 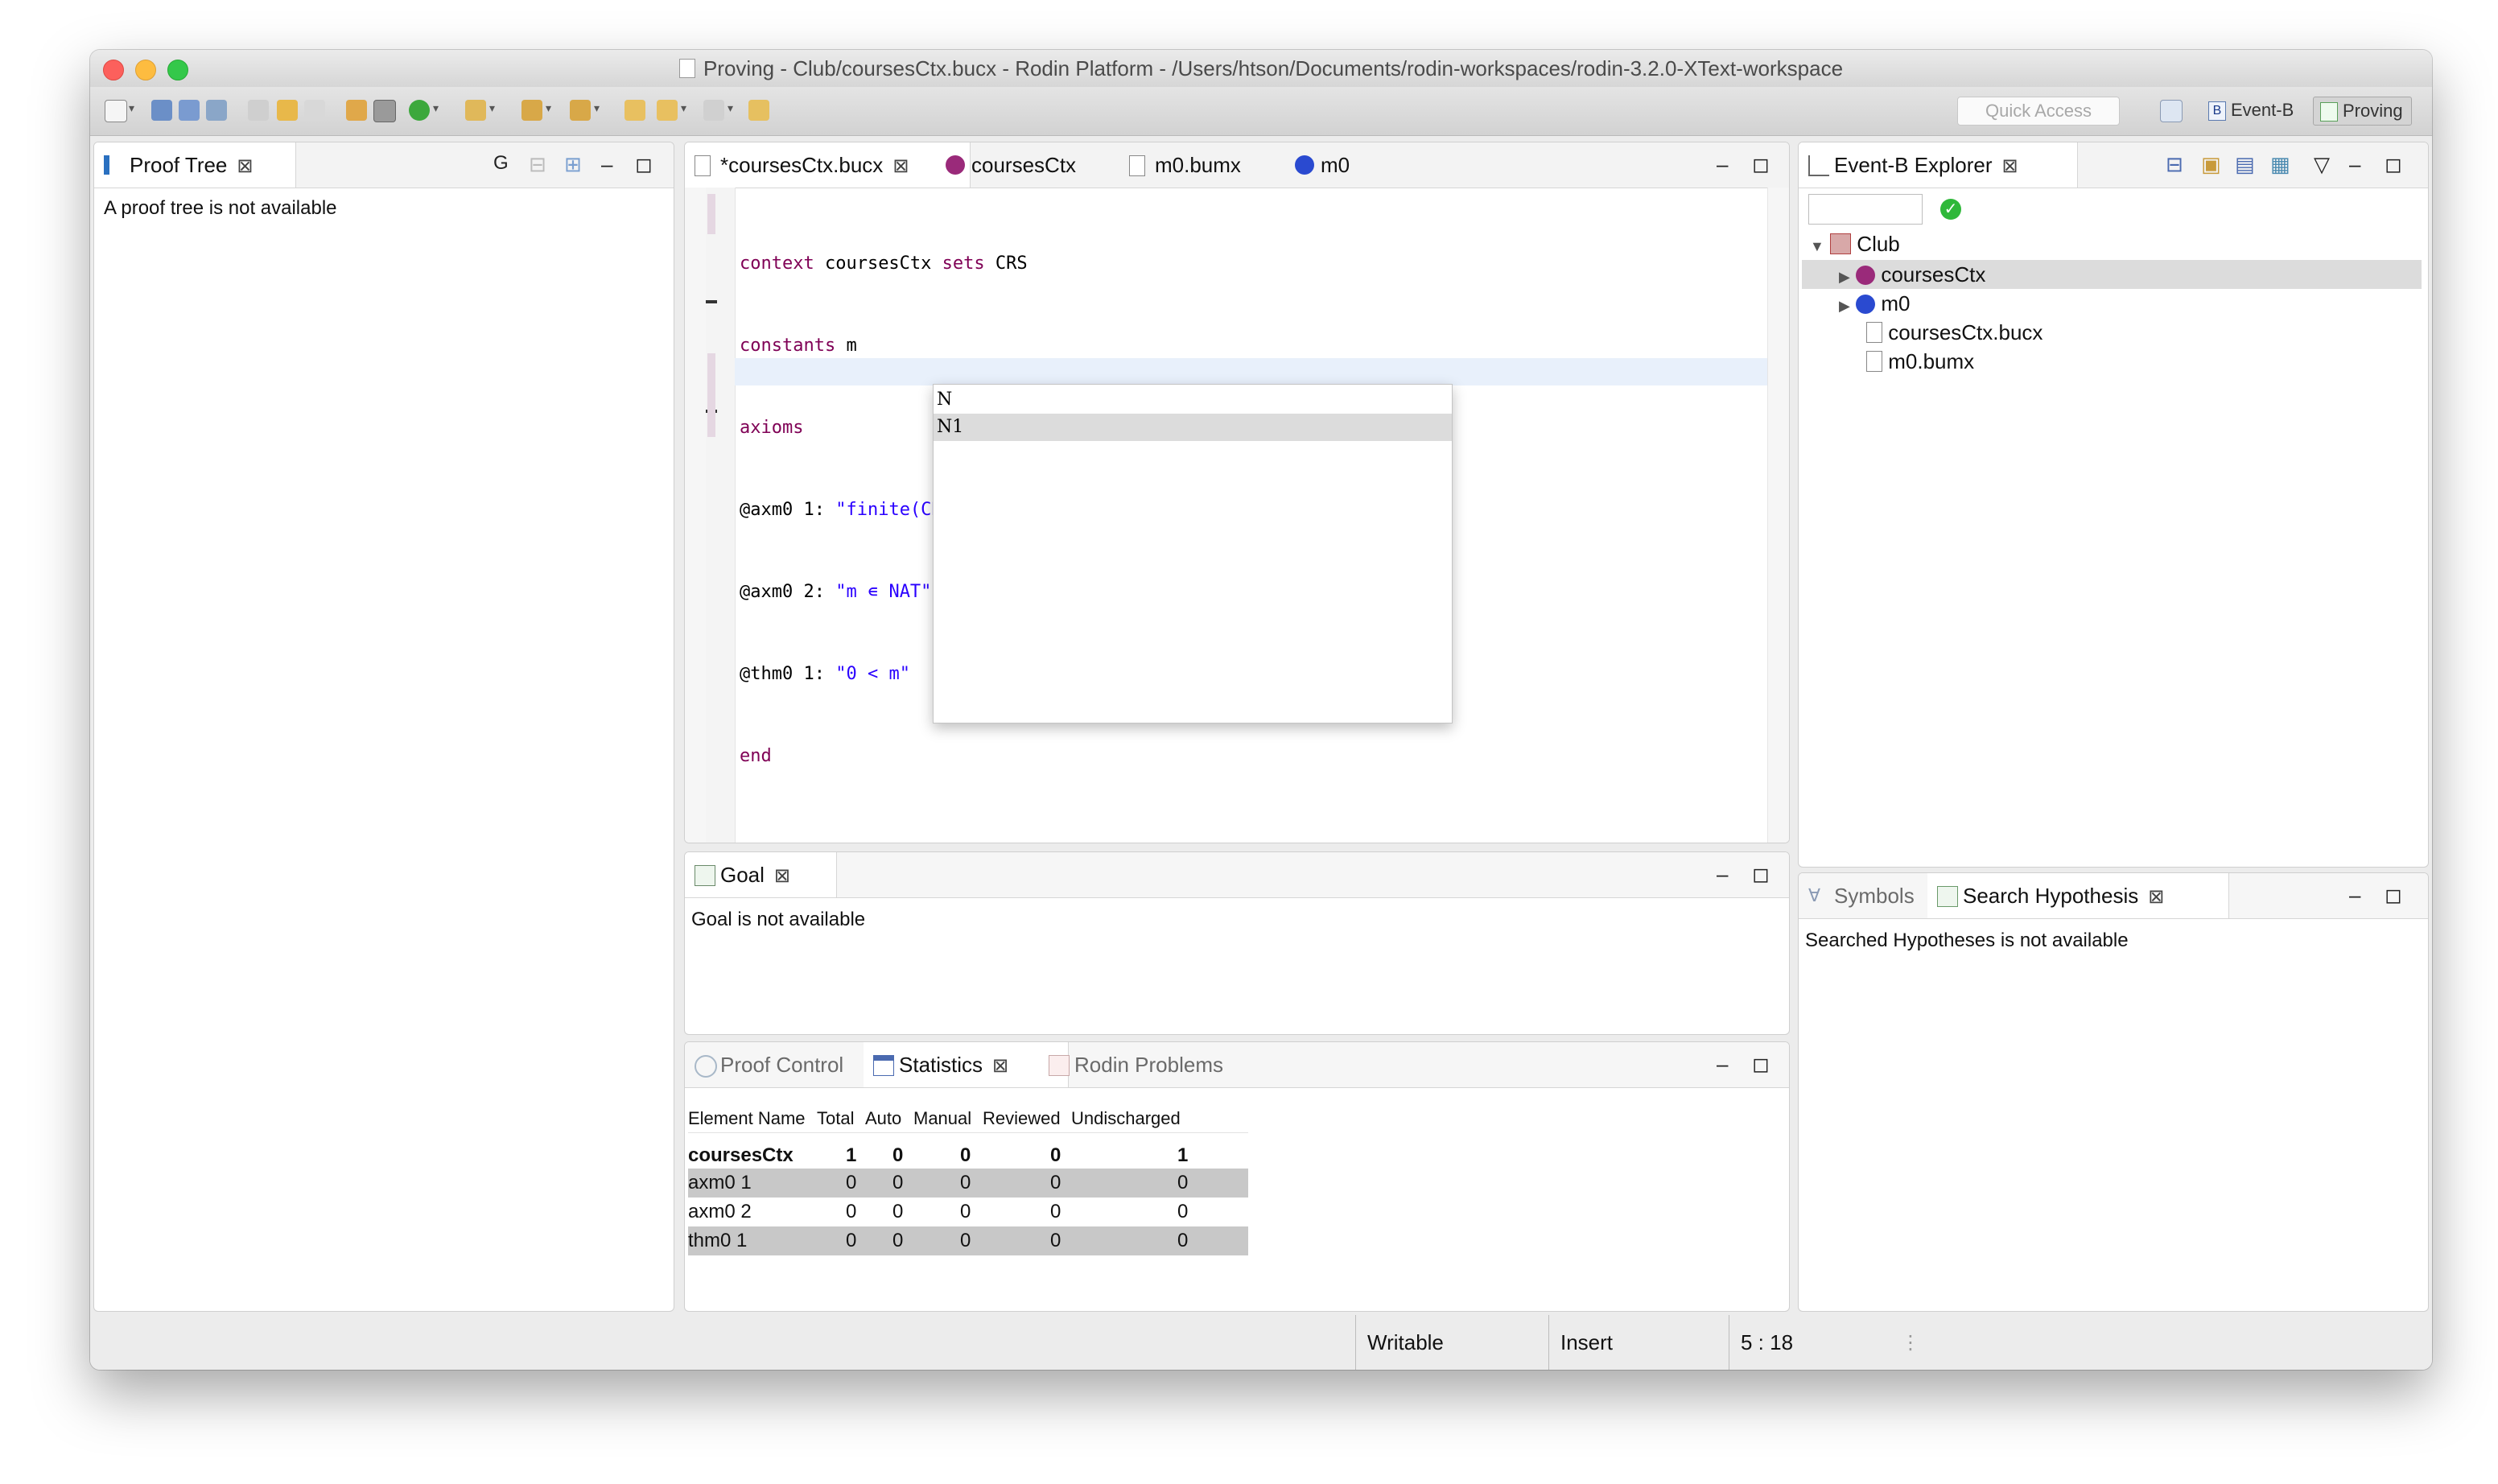 What do you see at coordinates (538, 164) in the screenshot?
I see `collapse-icon: ⊟` at bounding box center [538, 164].